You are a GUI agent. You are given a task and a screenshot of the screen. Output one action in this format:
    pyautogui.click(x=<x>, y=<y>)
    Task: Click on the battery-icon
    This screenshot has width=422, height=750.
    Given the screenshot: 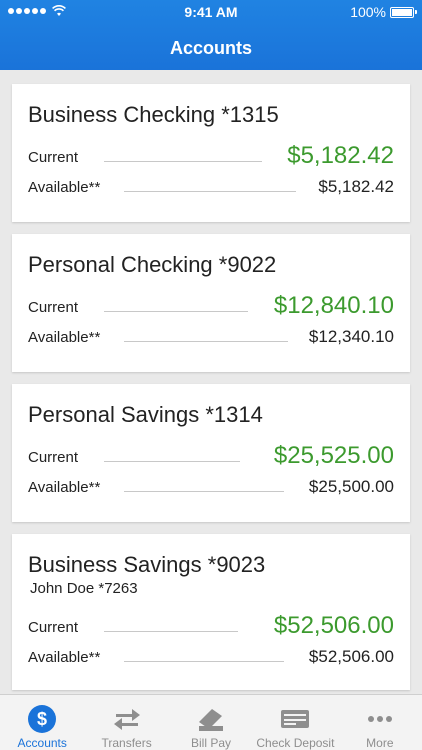 What is the action you would take?
    pyautogui.click(x=403, y=12)
    